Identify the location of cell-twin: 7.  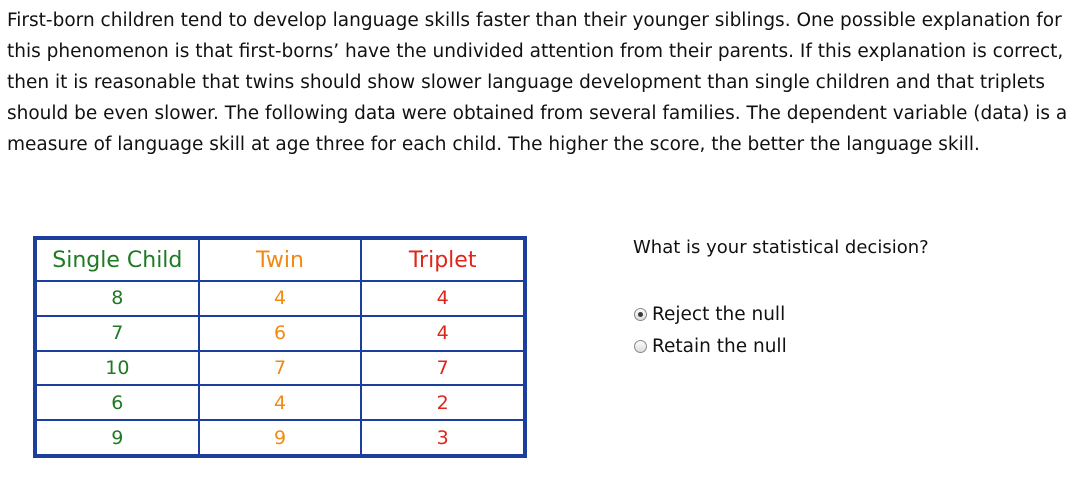
(280, 368).